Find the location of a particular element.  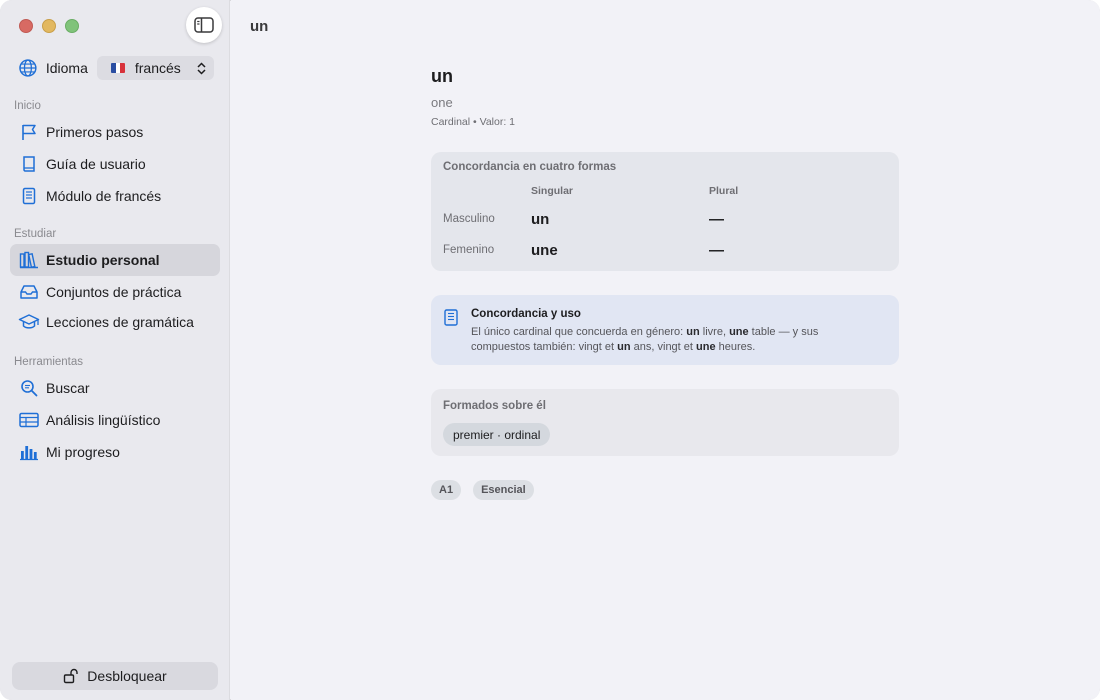

bar-chart-icon is located at coordinates (29, 453).